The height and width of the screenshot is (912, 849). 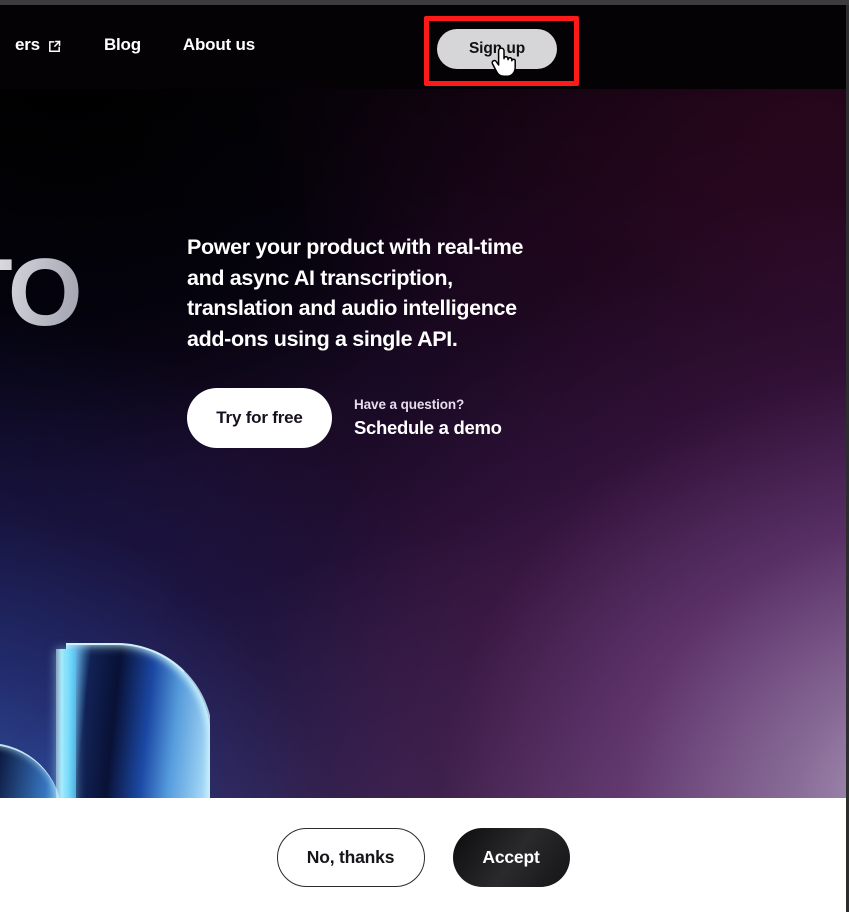 What do you see at coordinates (105, 725) in the screenshot?
I see `glass-artwork` at bounding box center [105, 725].